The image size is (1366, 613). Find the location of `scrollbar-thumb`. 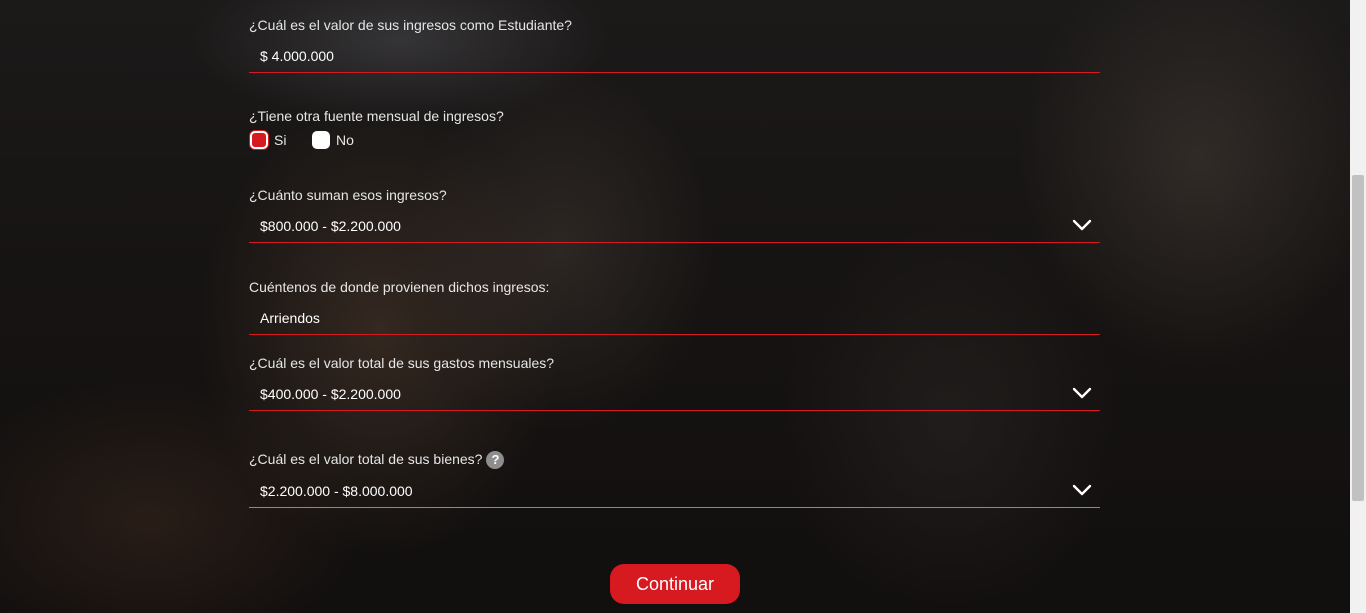

scrollbar-thumb is located at coordinates (1358, 338).